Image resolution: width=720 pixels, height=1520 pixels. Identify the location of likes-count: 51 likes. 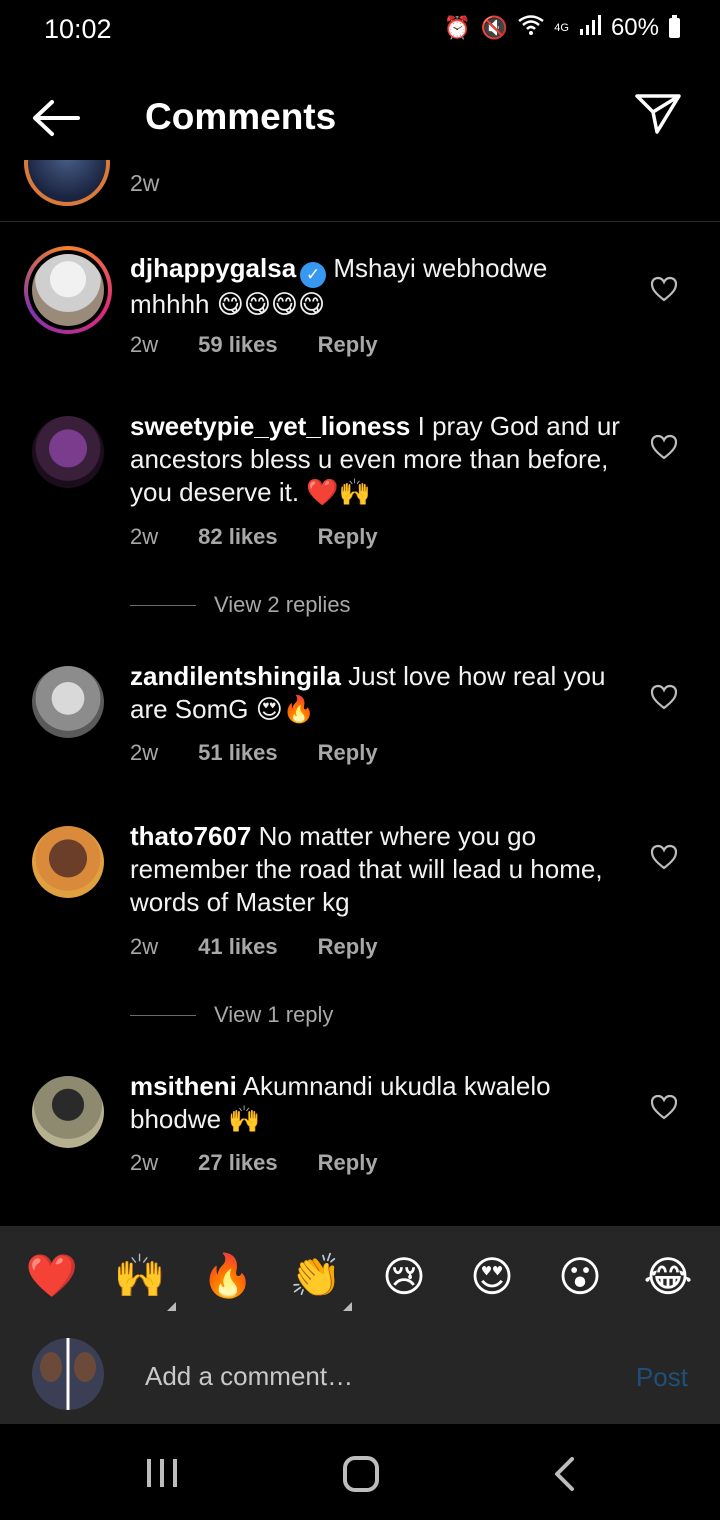
(238, 753).